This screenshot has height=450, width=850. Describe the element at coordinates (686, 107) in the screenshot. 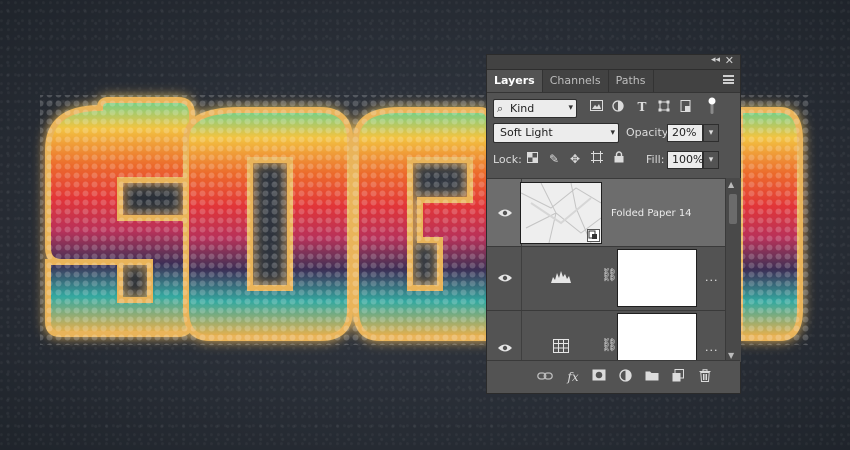

I see `smart-object-filter-icon` at that location.